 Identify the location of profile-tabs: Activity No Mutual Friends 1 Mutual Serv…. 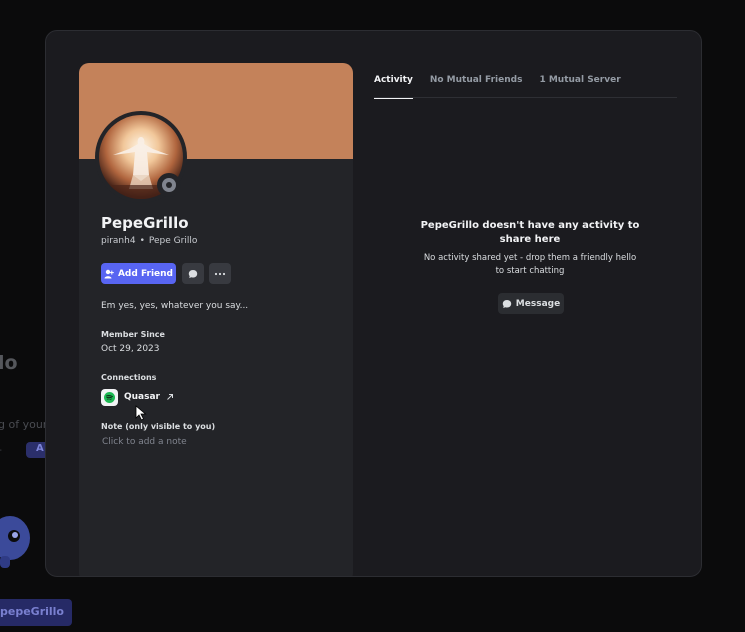
(497, 87).